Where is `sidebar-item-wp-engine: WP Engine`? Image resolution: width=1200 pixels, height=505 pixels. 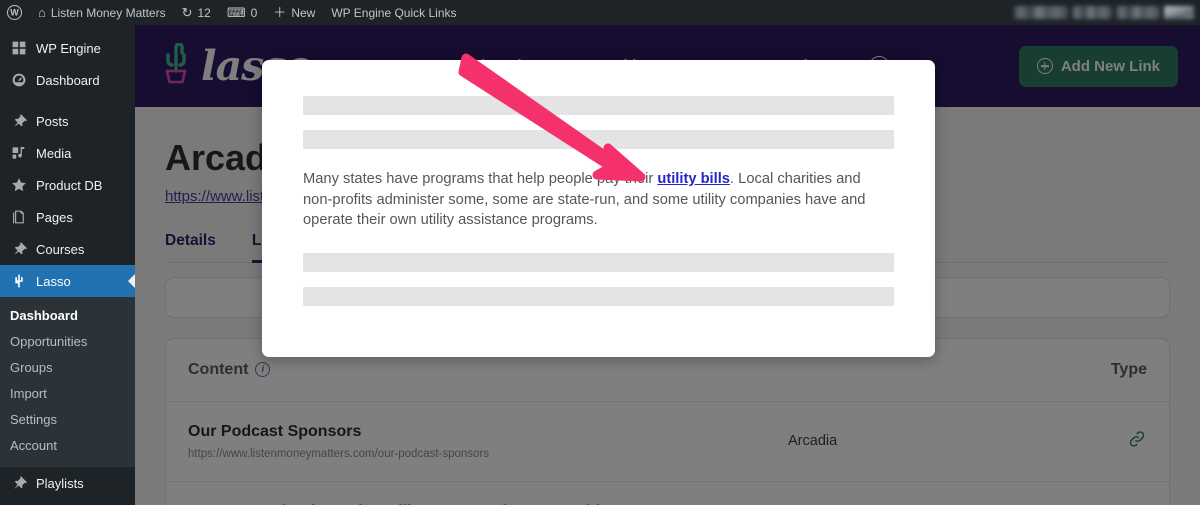 sidebar-item-wp-engine: WP Engine is located at coordinates (67, 48).